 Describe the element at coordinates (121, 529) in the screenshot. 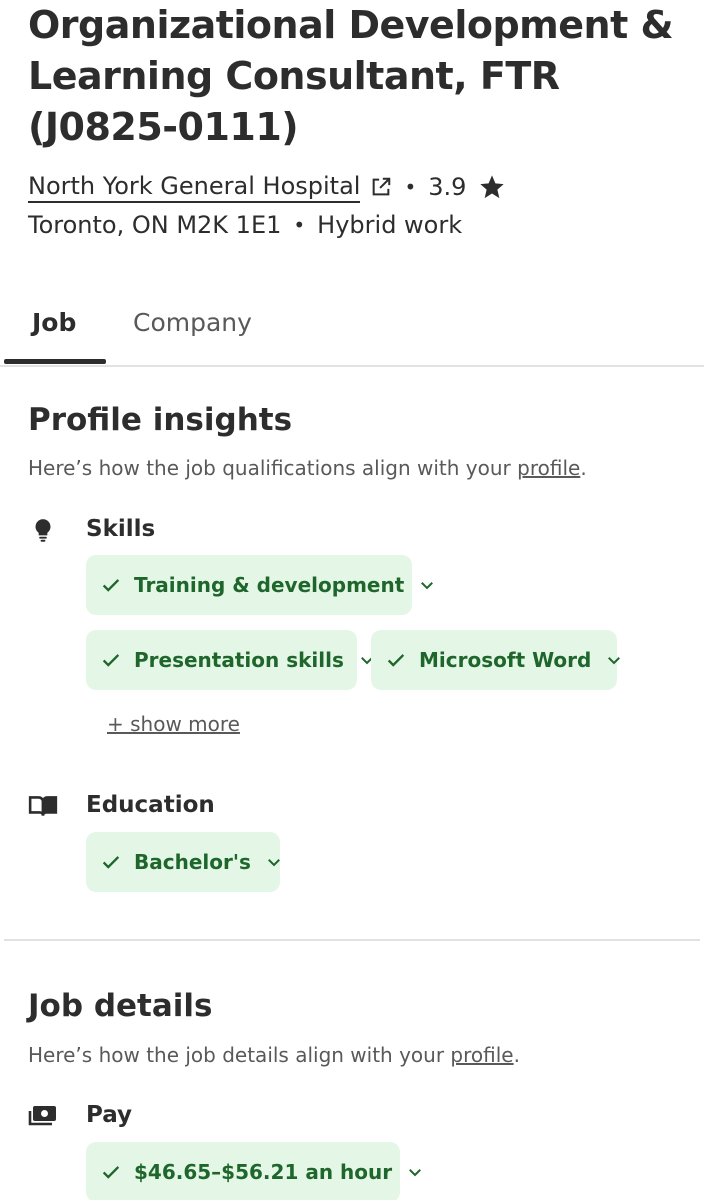

I see `skills-label: Skills` at that location.